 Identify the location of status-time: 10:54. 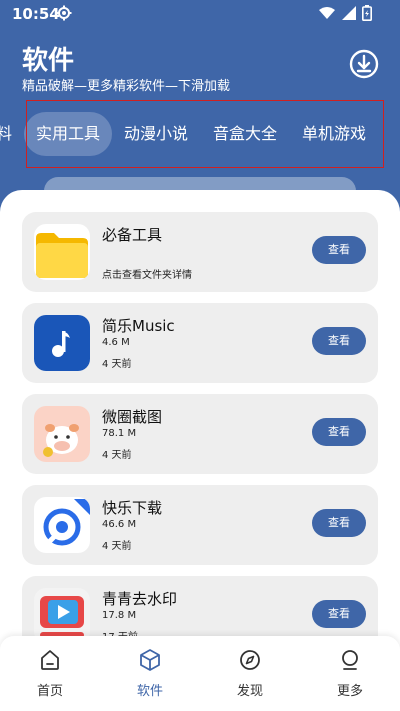
(36, 14).